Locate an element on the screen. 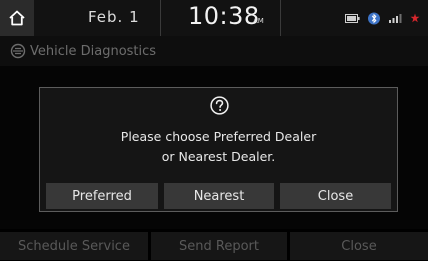 This screenshot has height=261, width=428. send-report-button: Send Report is located at coordinates (219, 246).